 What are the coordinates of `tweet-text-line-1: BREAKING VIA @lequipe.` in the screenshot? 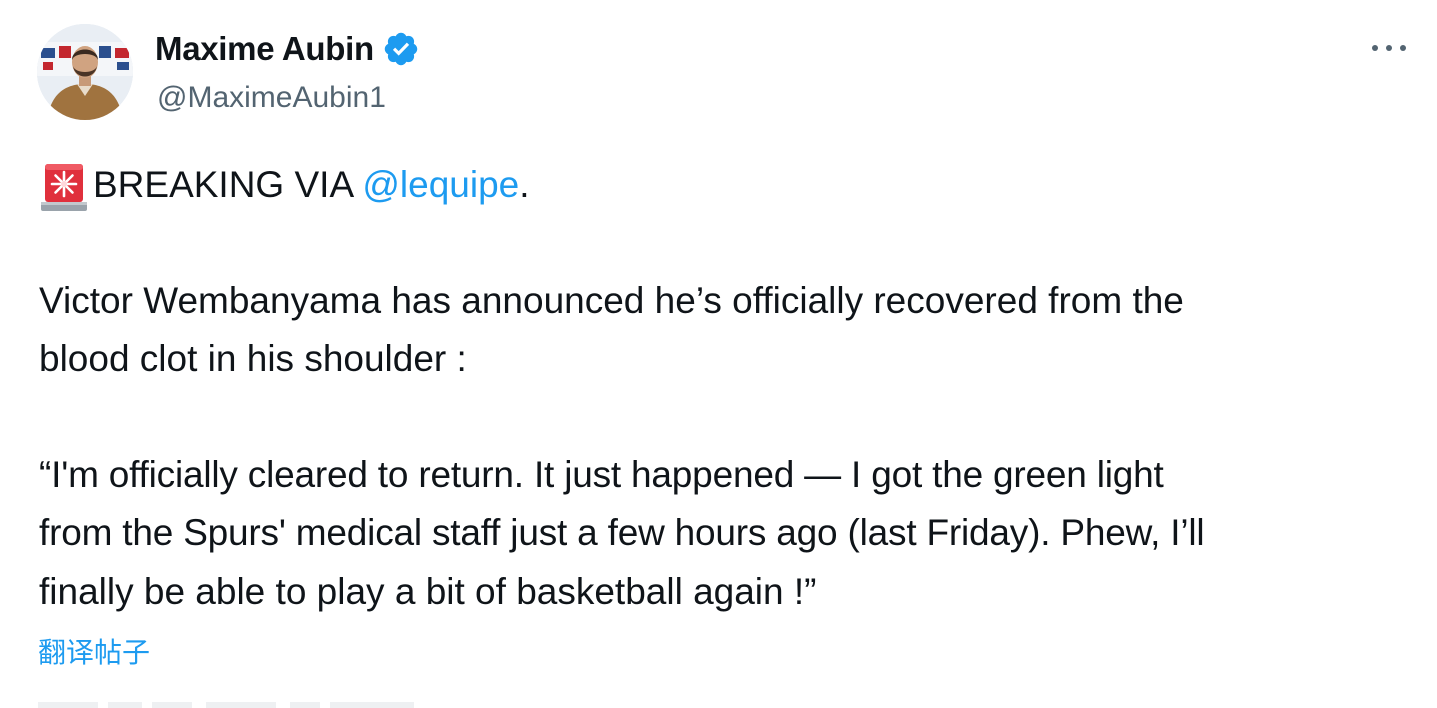 It's located at (284, 185).